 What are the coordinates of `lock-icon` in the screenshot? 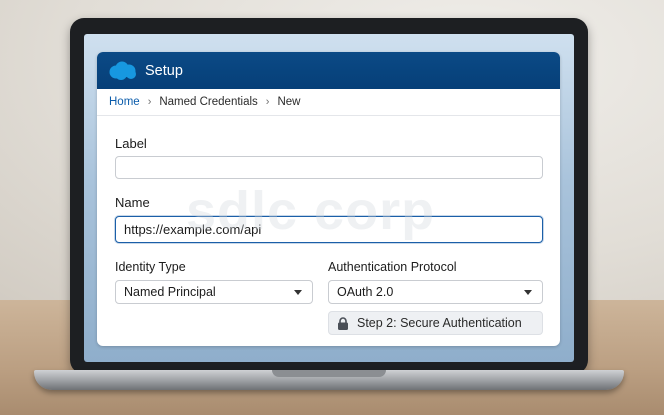 It's located at (343, 323).